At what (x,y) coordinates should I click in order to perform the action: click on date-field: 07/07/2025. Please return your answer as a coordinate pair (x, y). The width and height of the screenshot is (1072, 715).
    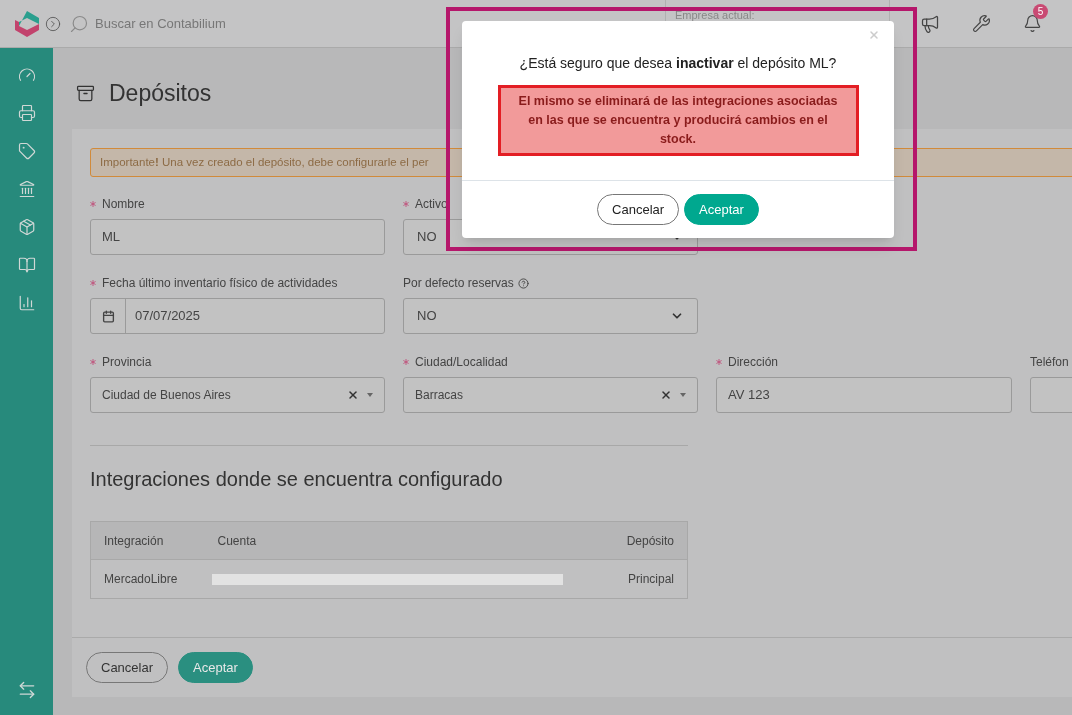
    Looking at the image, I should click on (237, 316).